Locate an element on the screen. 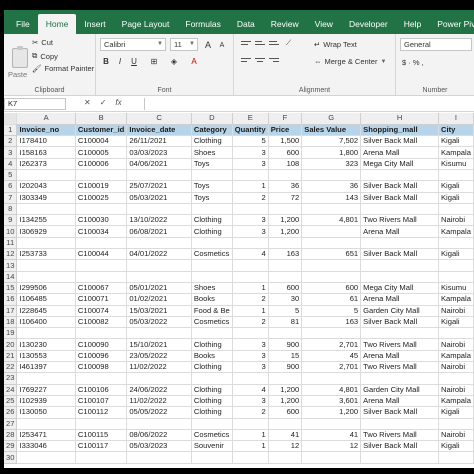  column-title-cell: Category is located at coordinates (212, 130).